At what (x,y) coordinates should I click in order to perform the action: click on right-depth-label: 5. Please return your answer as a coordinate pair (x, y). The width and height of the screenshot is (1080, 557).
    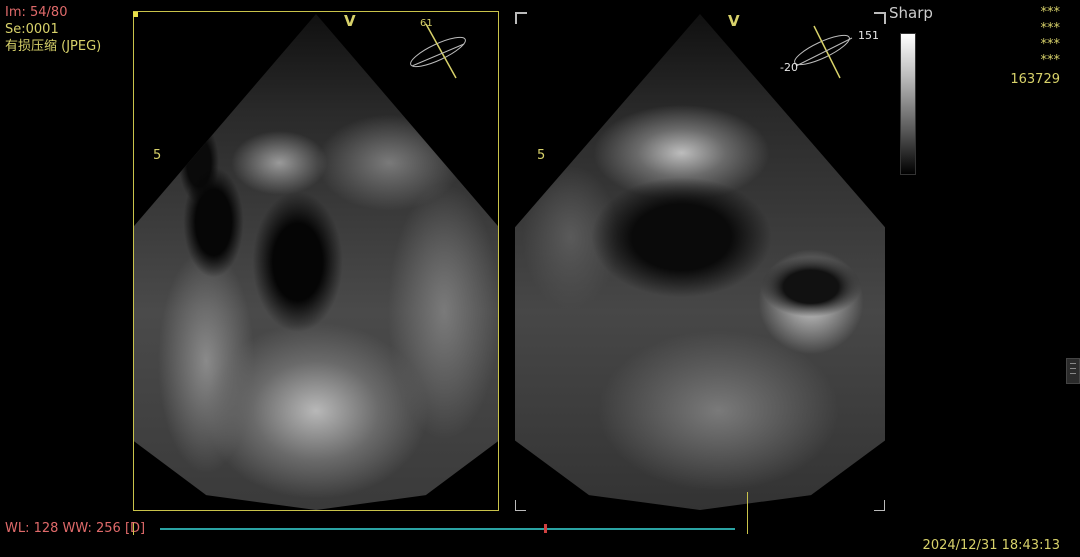
    Looking at the image, I should click on (541, 155).